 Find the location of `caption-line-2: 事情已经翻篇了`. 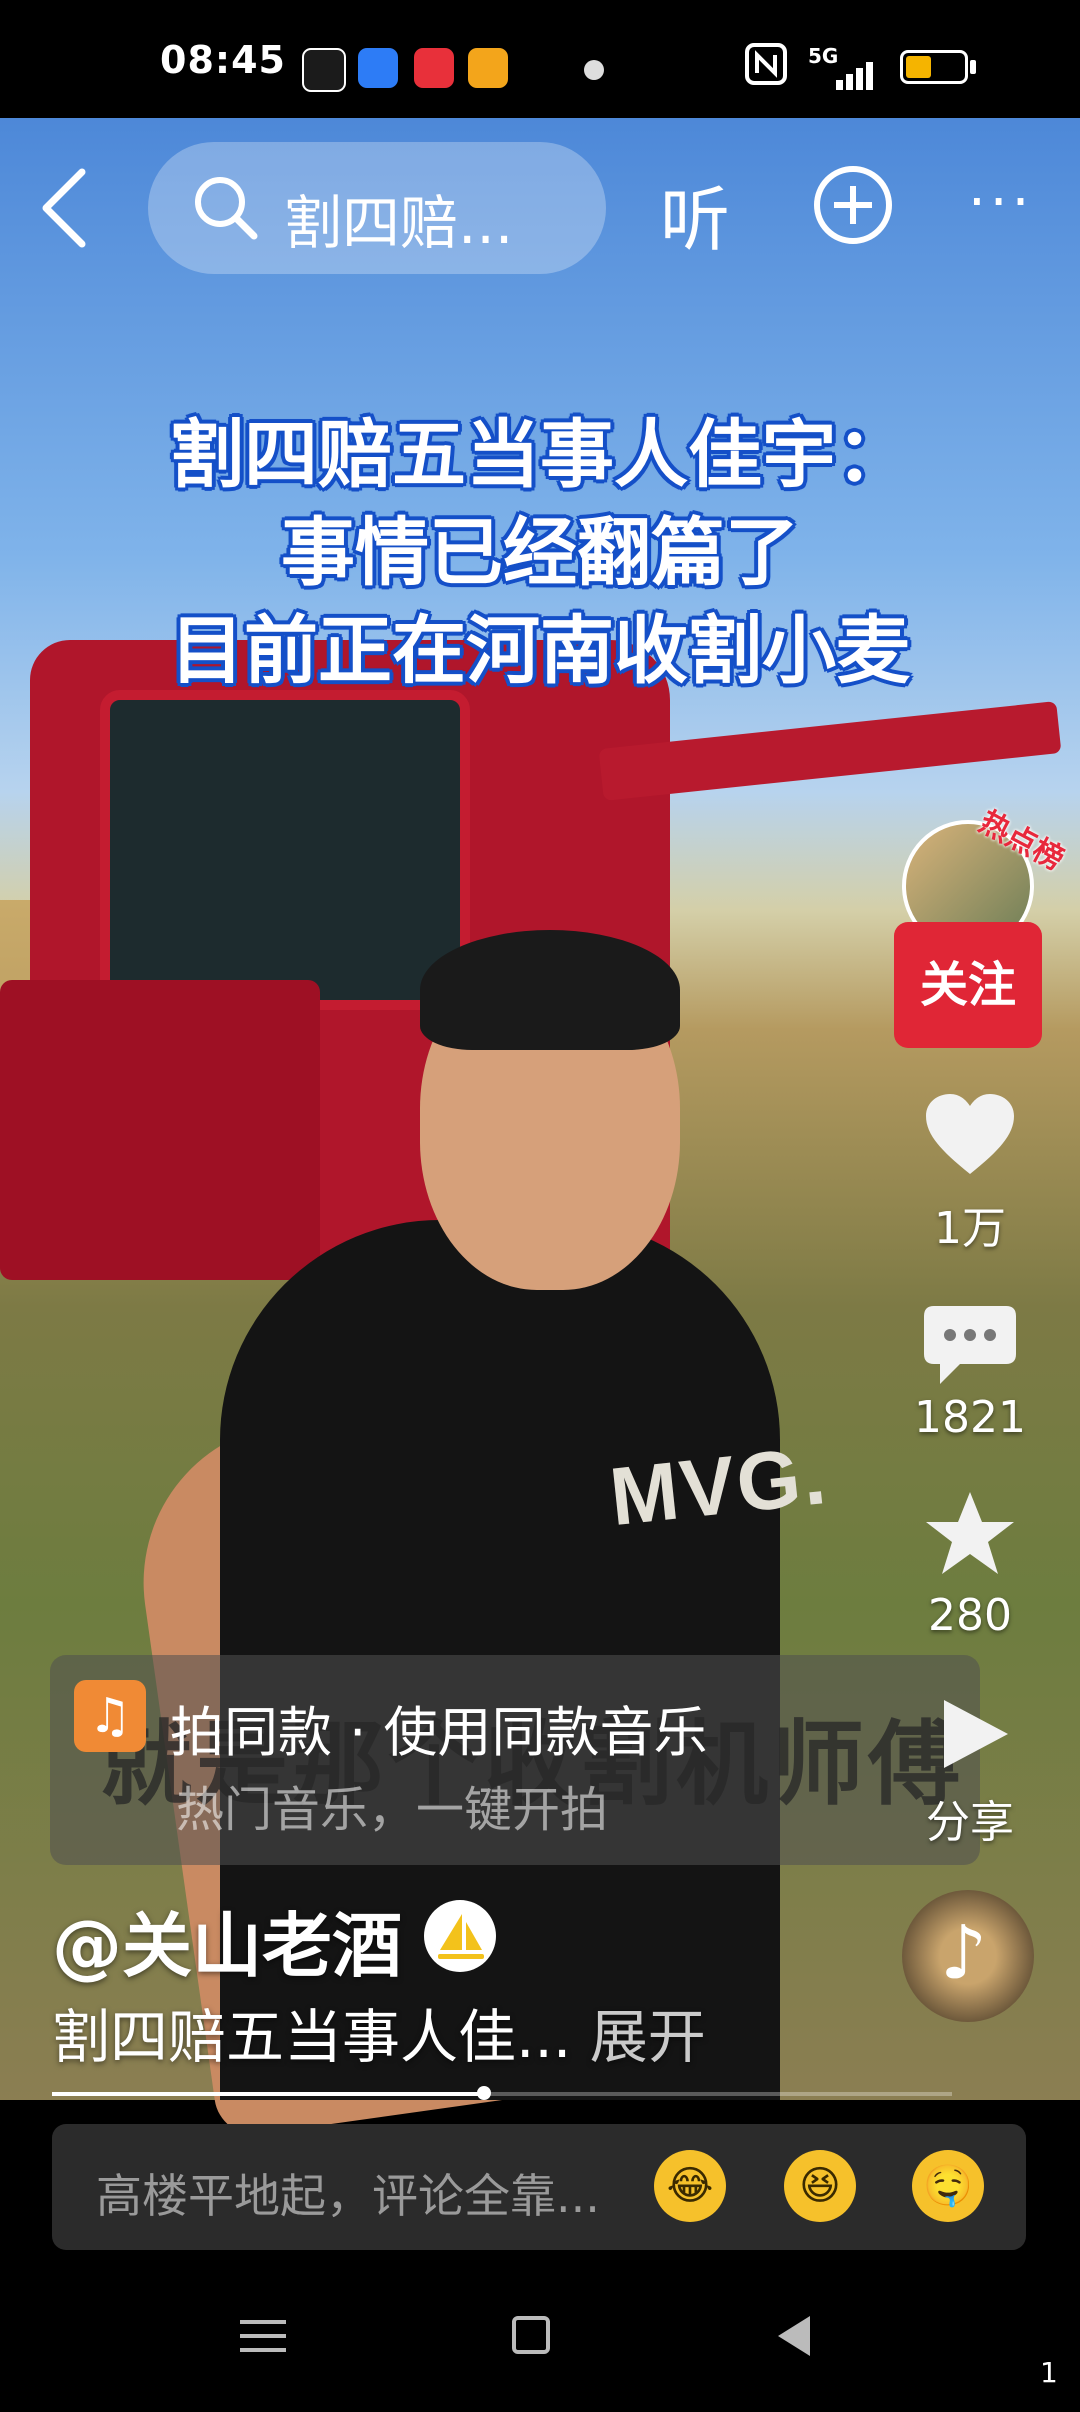

caption-line-2: 事情已经翻篇了 is located at coordinates (540, 553).